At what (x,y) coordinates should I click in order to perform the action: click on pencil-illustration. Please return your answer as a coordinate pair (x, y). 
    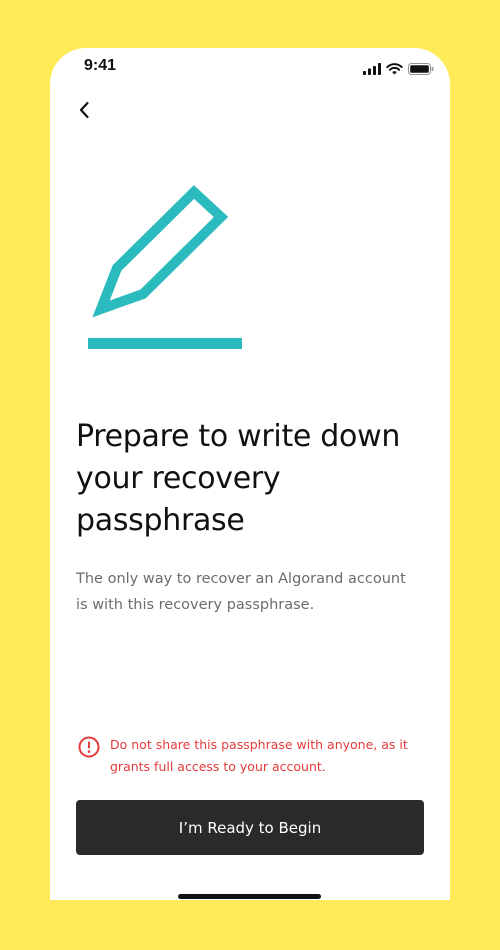
    Looking at the image, I should click on (166, 266).